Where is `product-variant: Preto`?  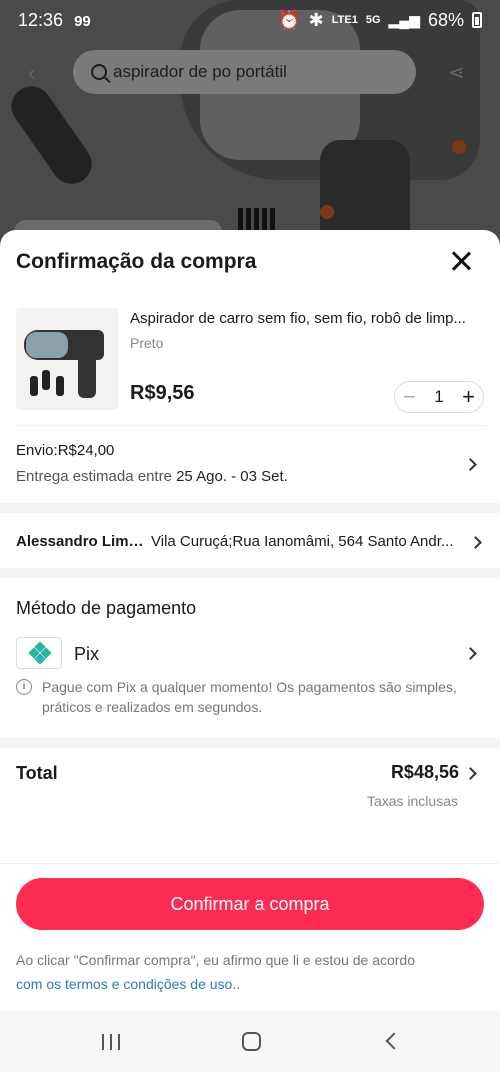
product-variant: Preto is located at coordinates (147, 343).